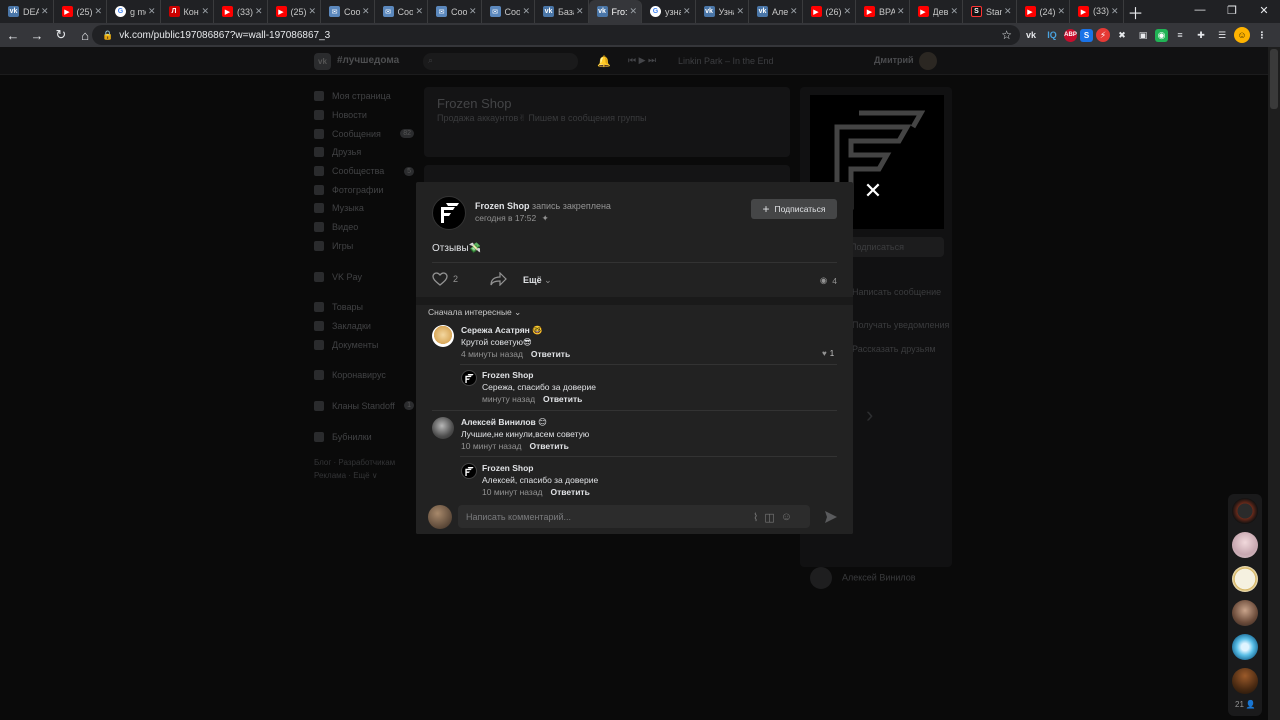 This screenshot has width=1280, height=720. What do you see at coordinates (883, 11) in the screenshot?
I see `browser-tab: ▶ ВРАНЬ✕` at bounding box center [883, 11].